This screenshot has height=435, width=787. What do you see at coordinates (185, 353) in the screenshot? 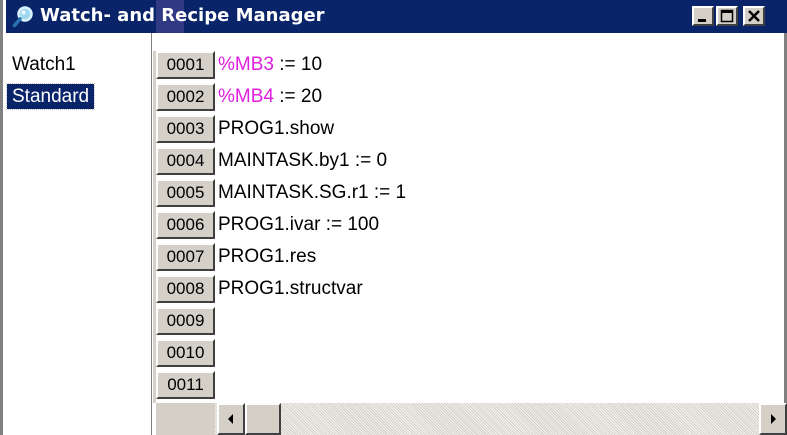
I see `line-number: 0010` at bounding box center [185, 353].